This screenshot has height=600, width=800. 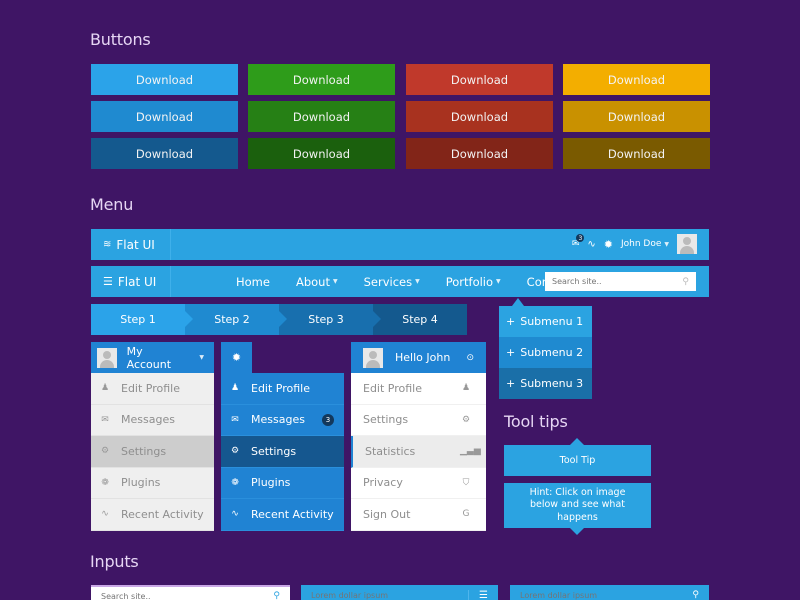 I want to click on step-4: Step 4, so click(x=420, y=319).